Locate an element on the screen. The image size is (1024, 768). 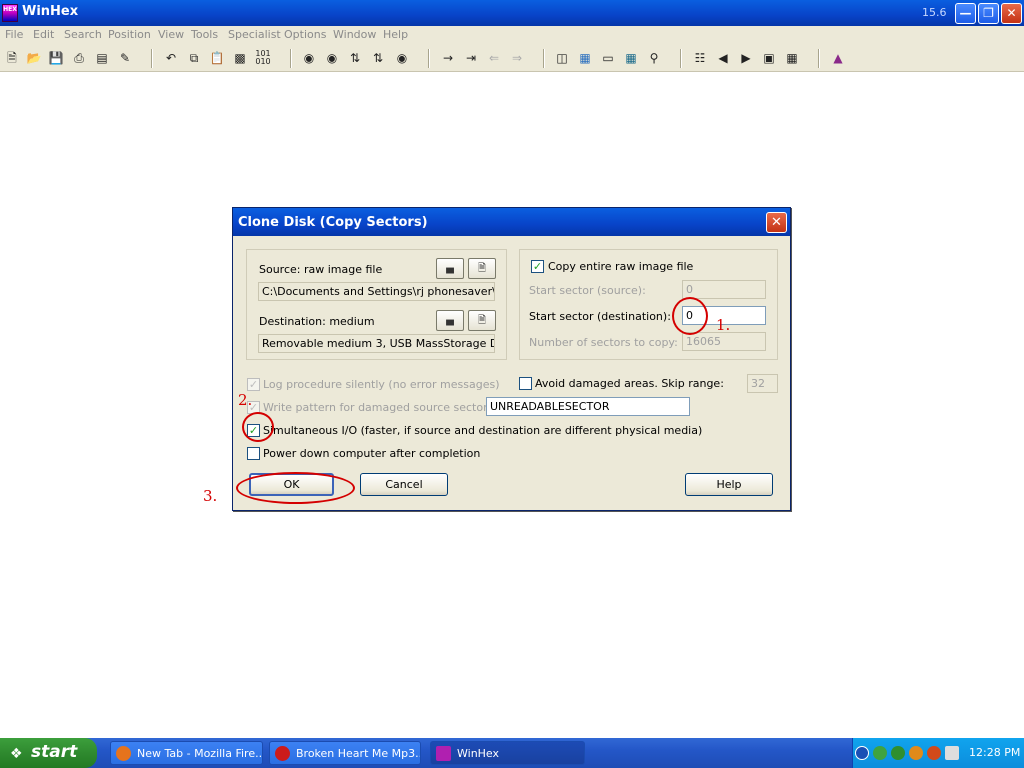
avoid-damaged-checkbox is located at coordinates (525, 383).